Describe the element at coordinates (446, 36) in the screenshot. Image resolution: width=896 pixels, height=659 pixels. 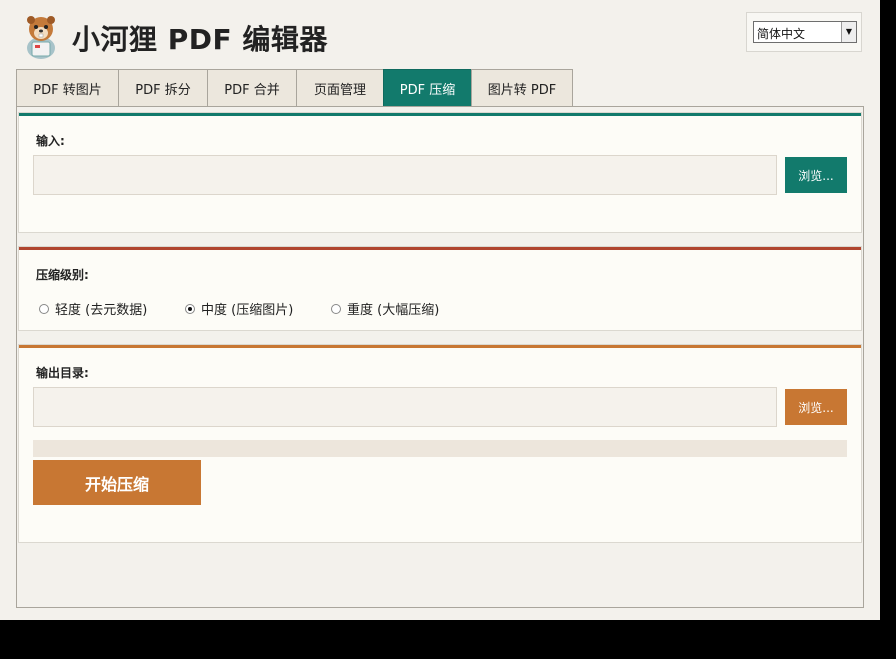
I see `header: 小河狸 PDF 编辑器 简体中文 ▼` at that location.